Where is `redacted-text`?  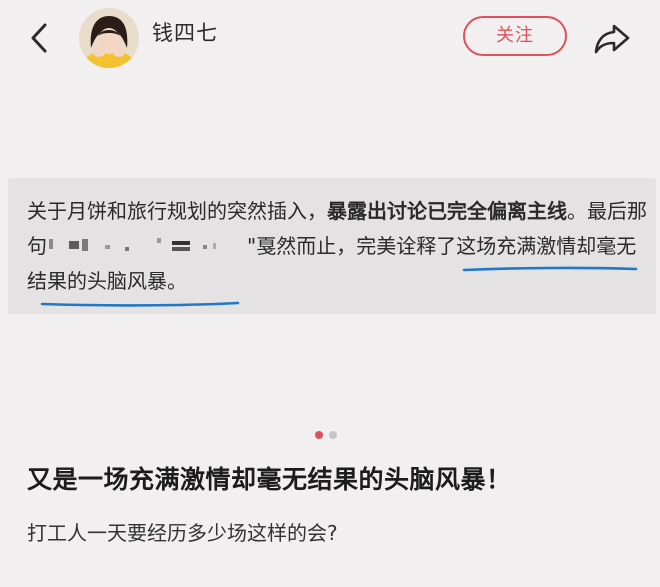 redacted-text is located at coordinates (147, 246).